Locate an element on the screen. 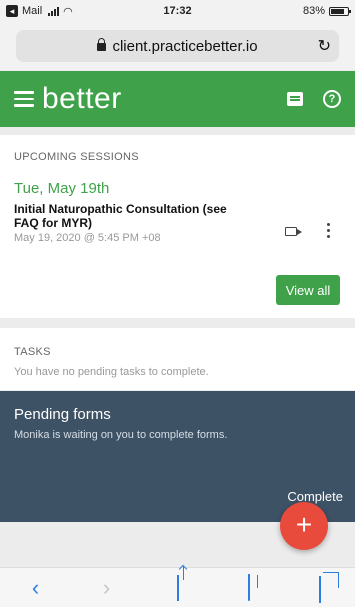 Image resolution: width=355 pixels, height=607 pixels. add-fab-button: + is located at coordinates (304, 526).